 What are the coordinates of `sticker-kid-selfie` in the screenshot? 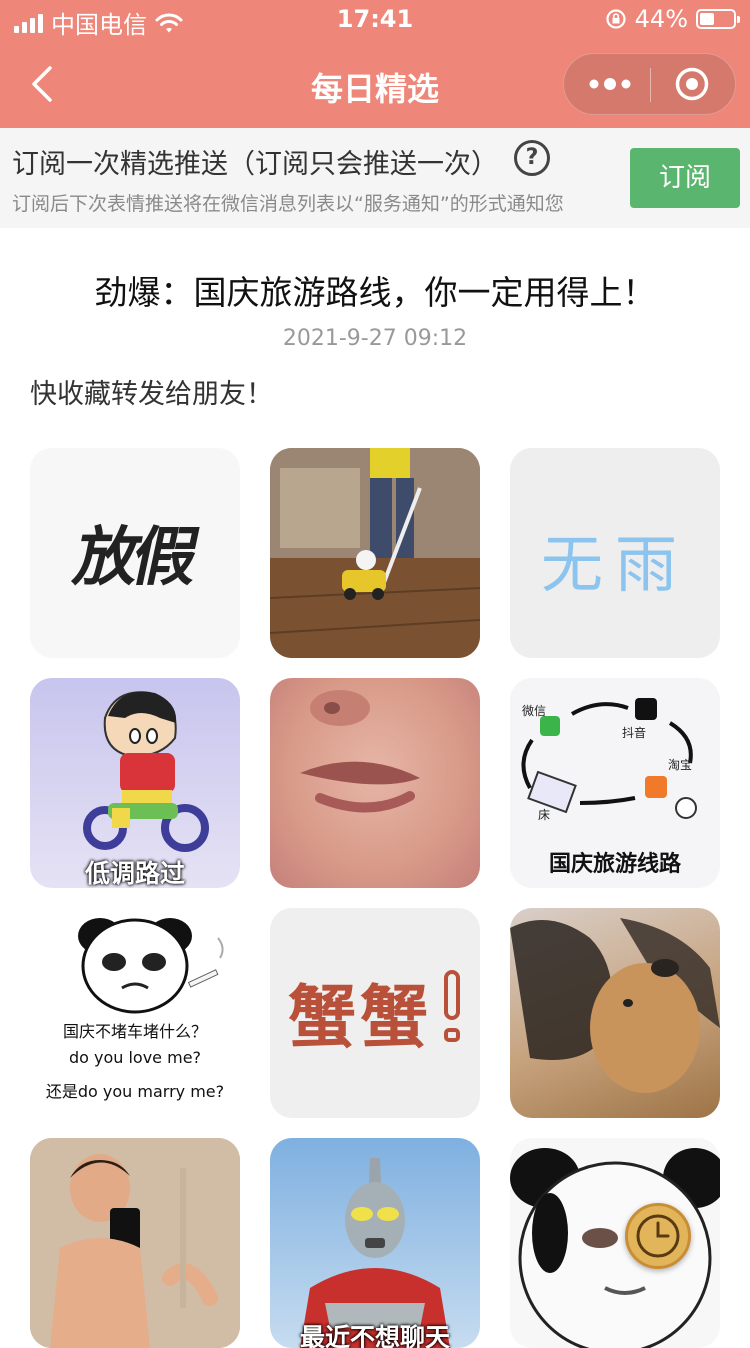 It's located at (135, 1243).